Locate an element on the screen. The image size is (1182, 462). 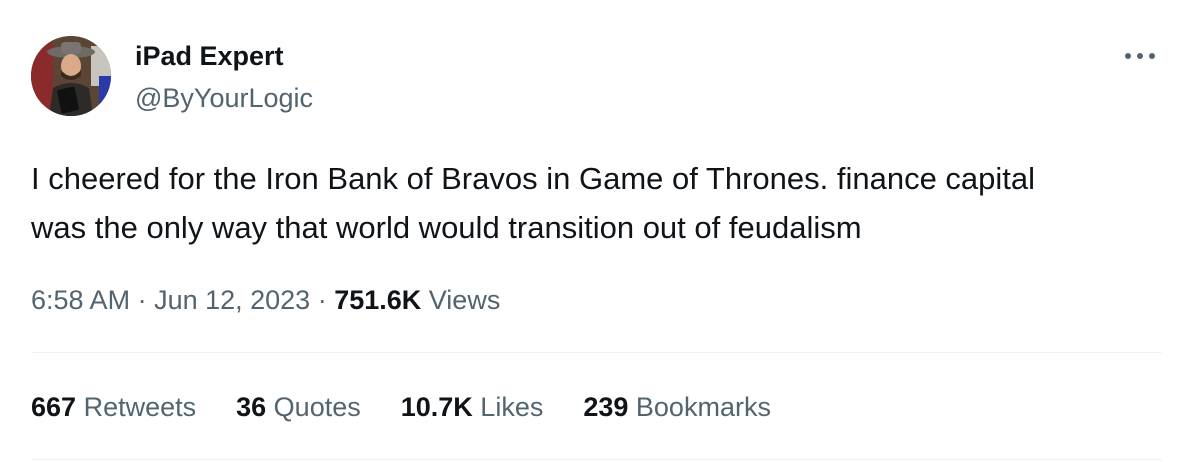
likes-stat: 10.7K Likes is located at coordinates (472, 407).